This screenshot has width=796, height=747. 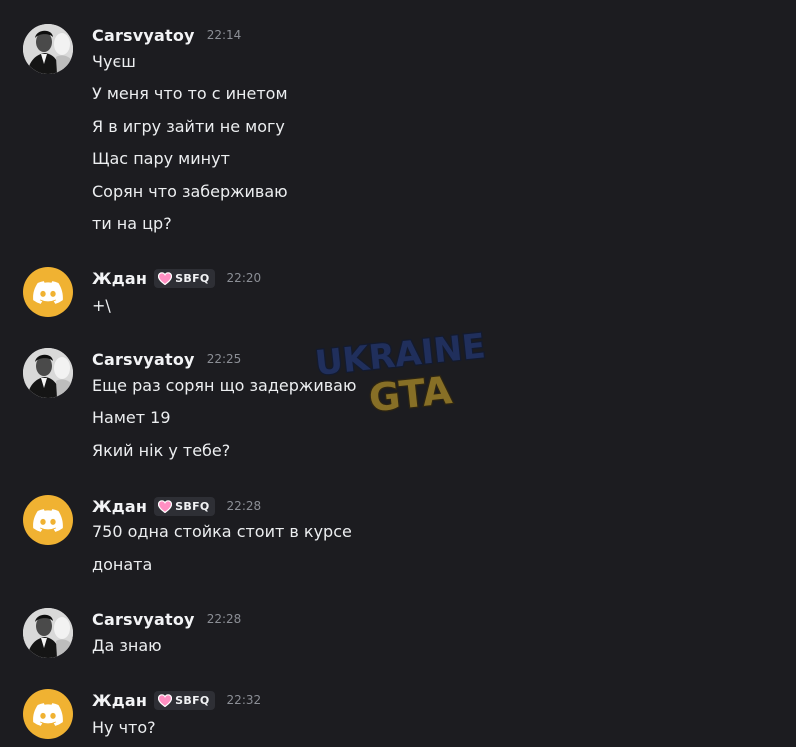 I want to click on message-text: +\, so click(x=101, y=305).